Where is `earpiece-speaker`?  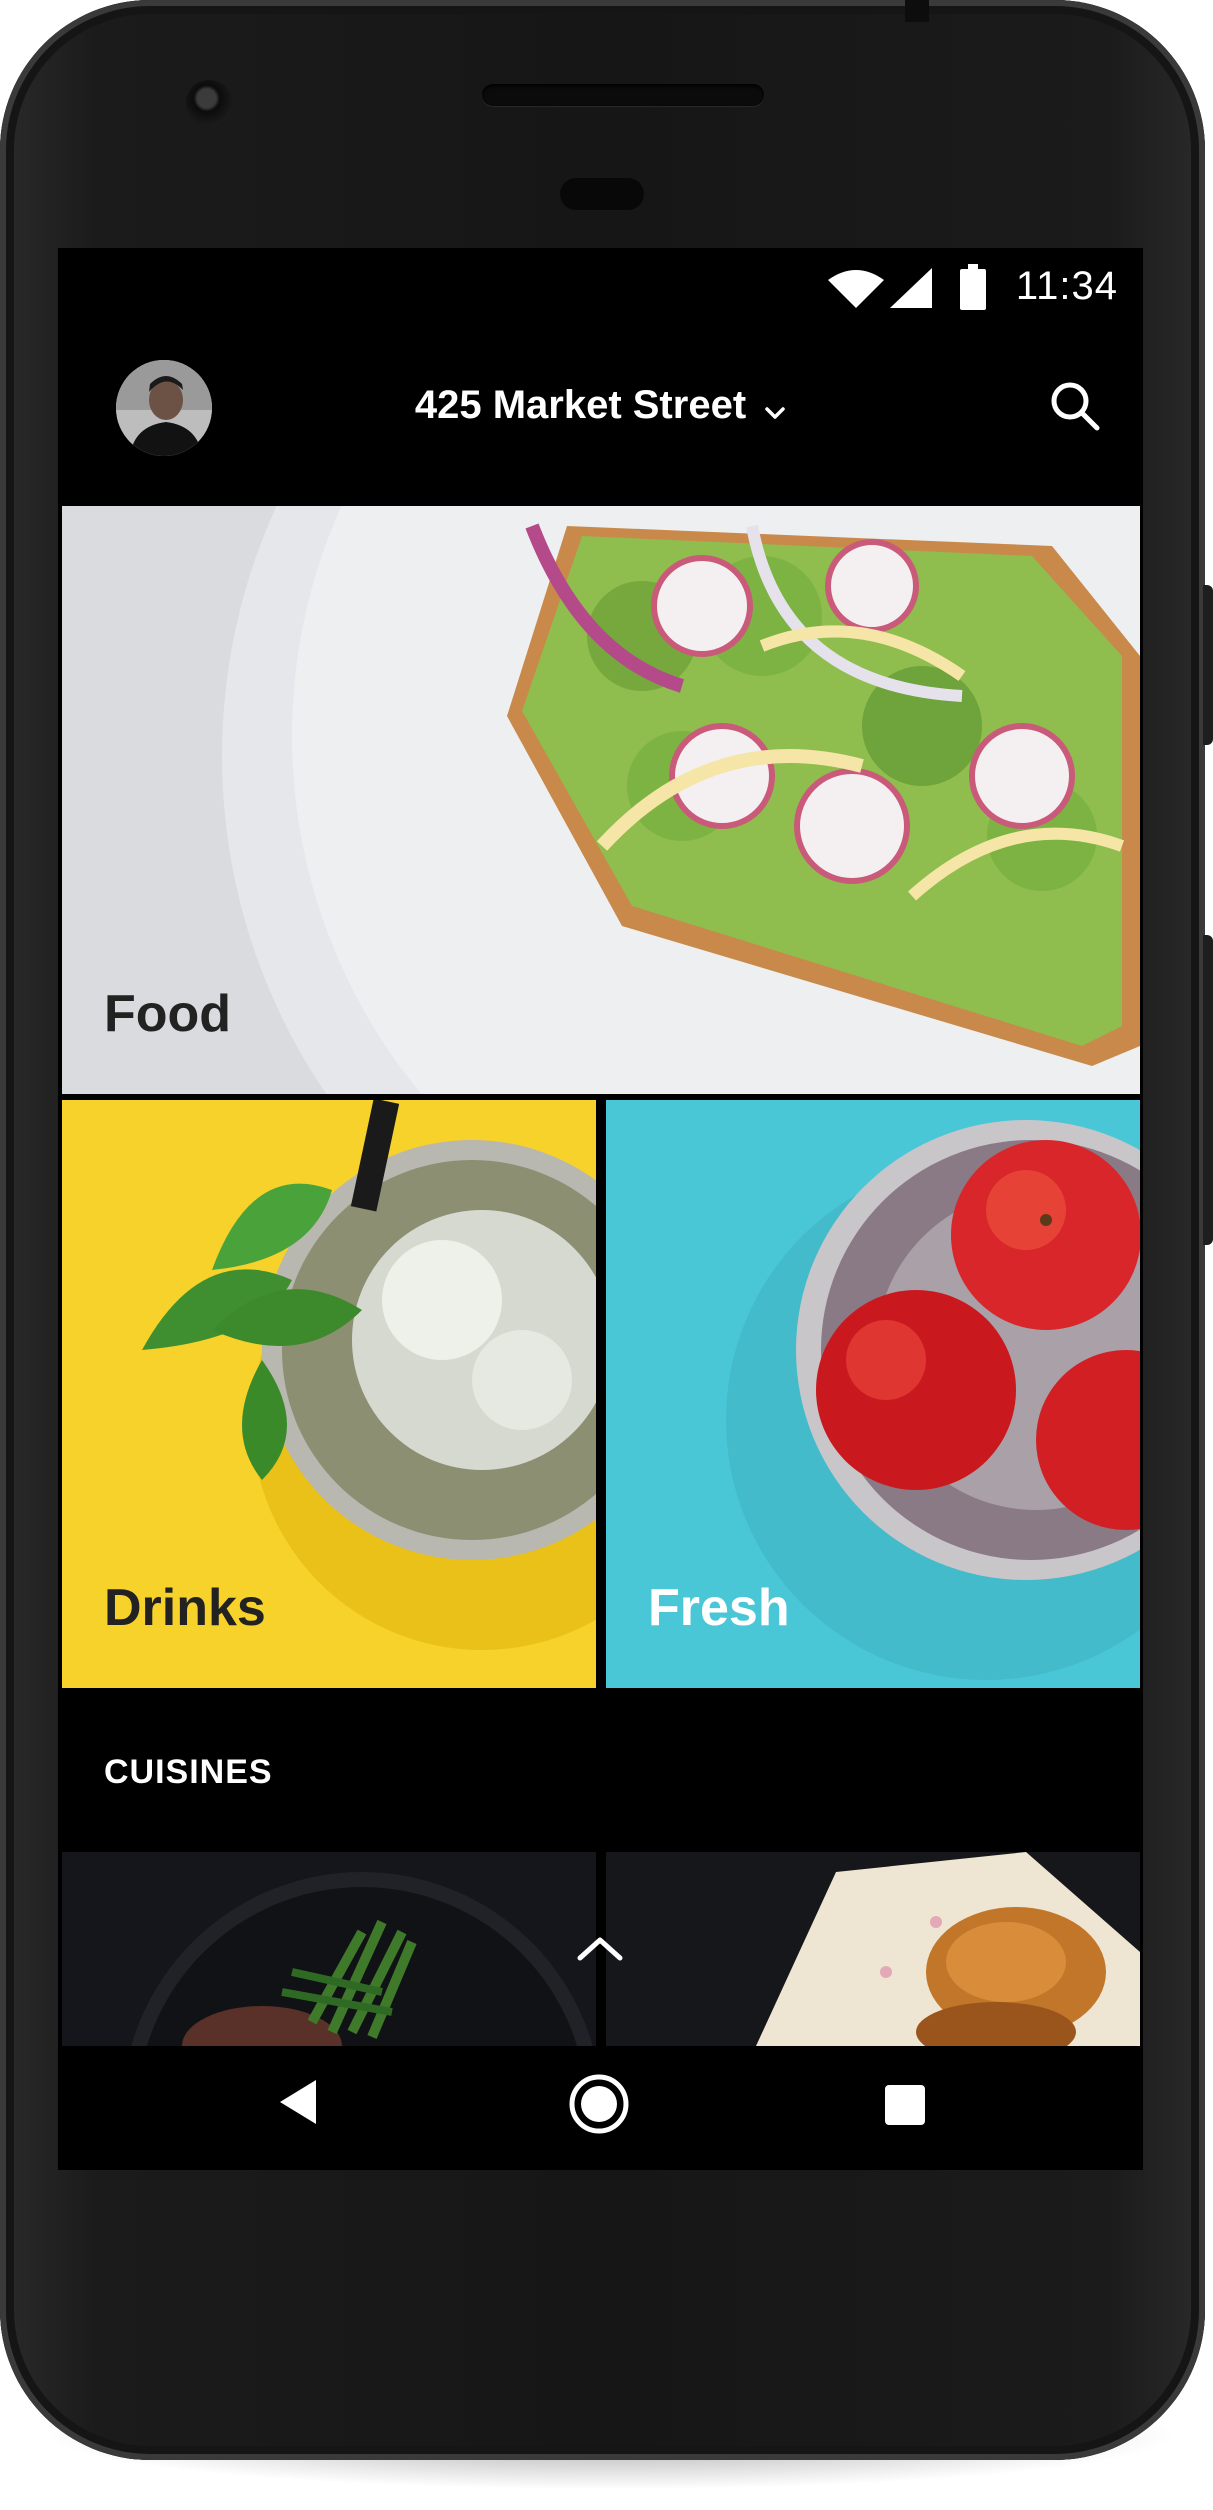 earpiece-speaker is located at coordinates (623, 95).